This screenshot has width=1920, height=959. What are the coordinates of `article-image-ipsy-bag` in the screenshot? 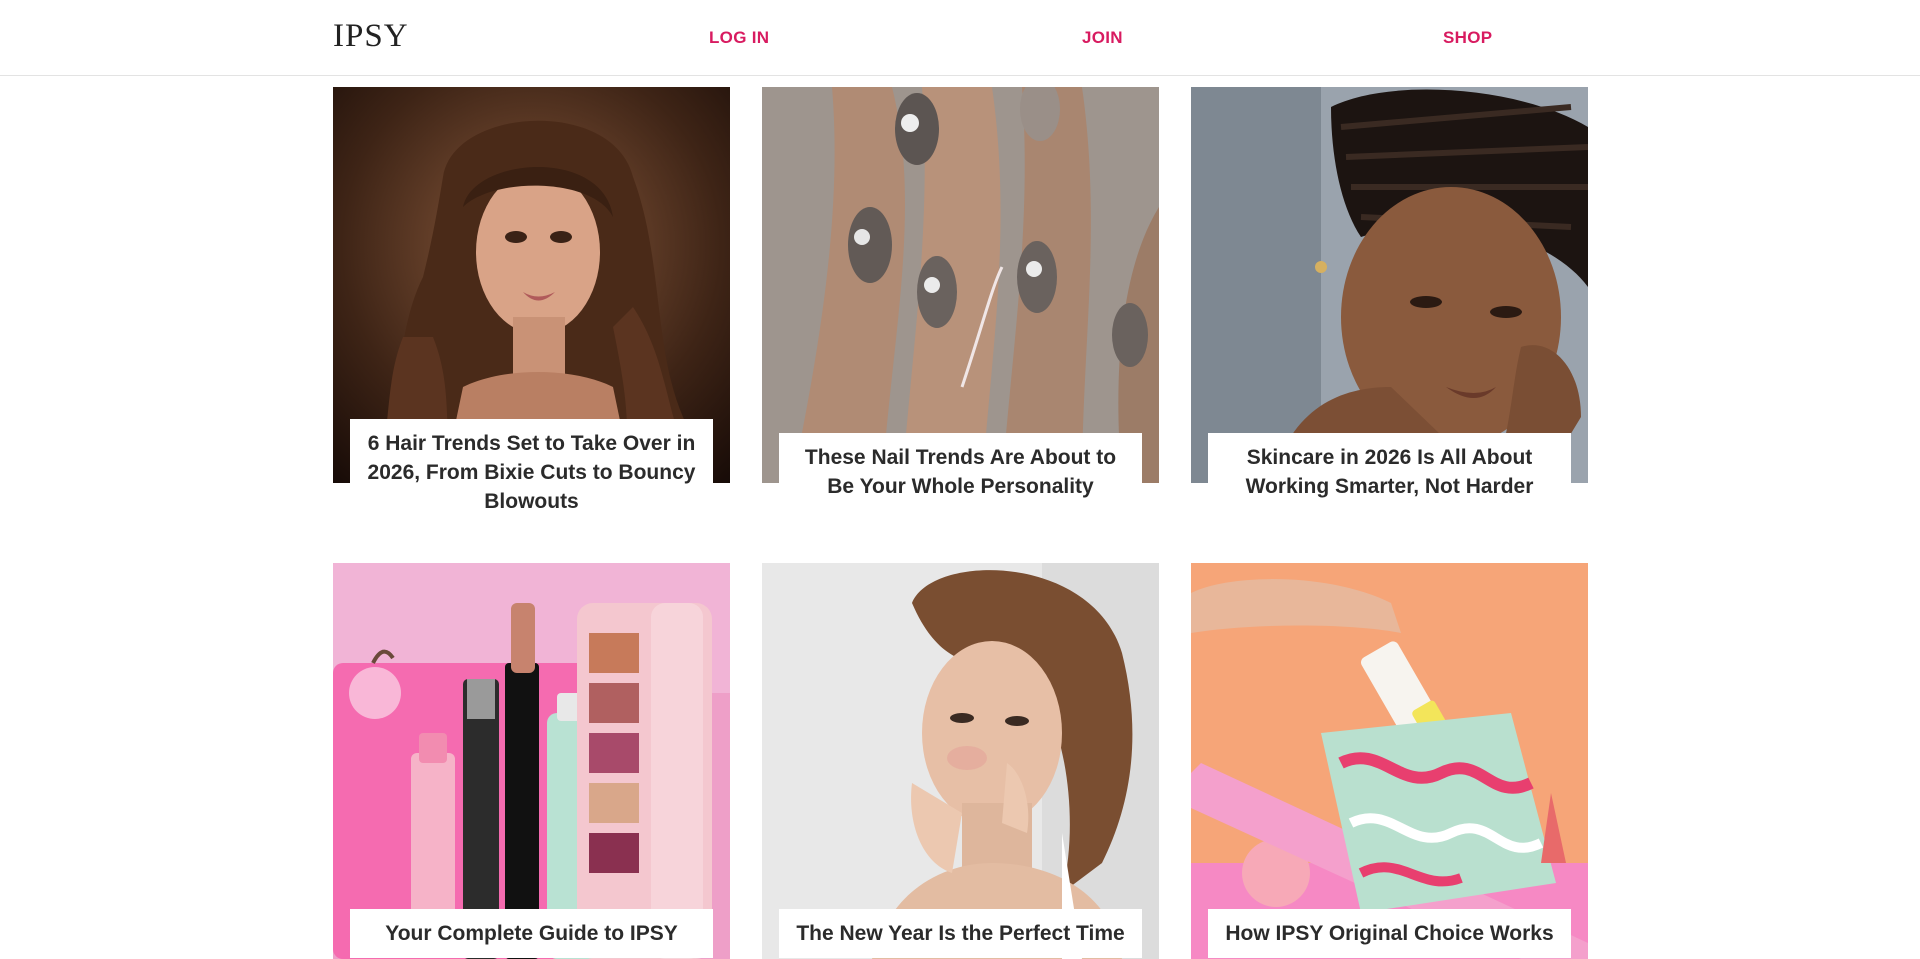 It's located at (1389, 761).